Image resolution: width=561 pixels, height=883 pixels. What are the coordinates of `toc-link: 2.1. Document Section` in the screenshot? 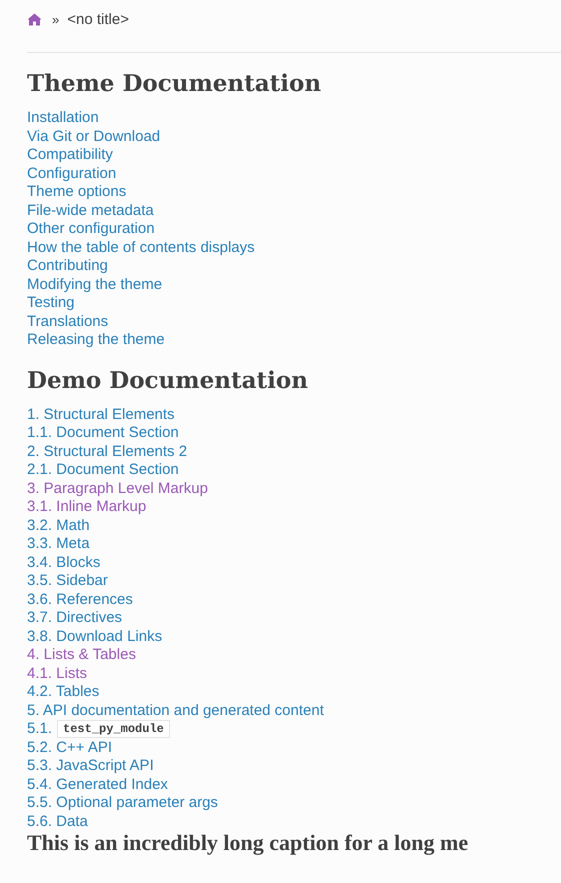 It's located at (103, 470).